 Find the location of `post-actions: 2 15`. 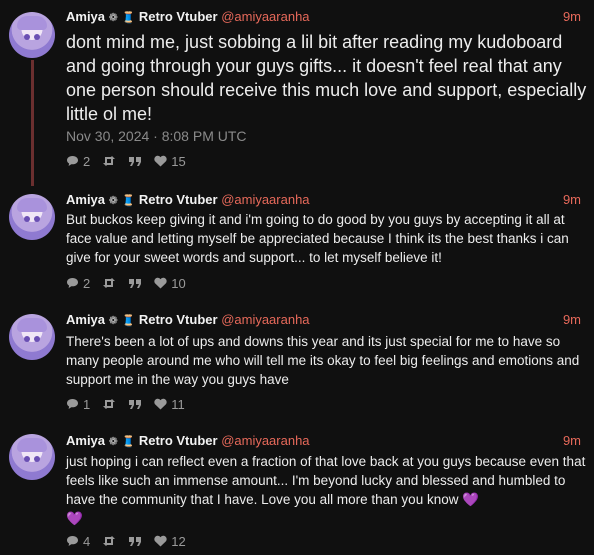

post-actions: 2 15 is located at coordinates (132, 161).